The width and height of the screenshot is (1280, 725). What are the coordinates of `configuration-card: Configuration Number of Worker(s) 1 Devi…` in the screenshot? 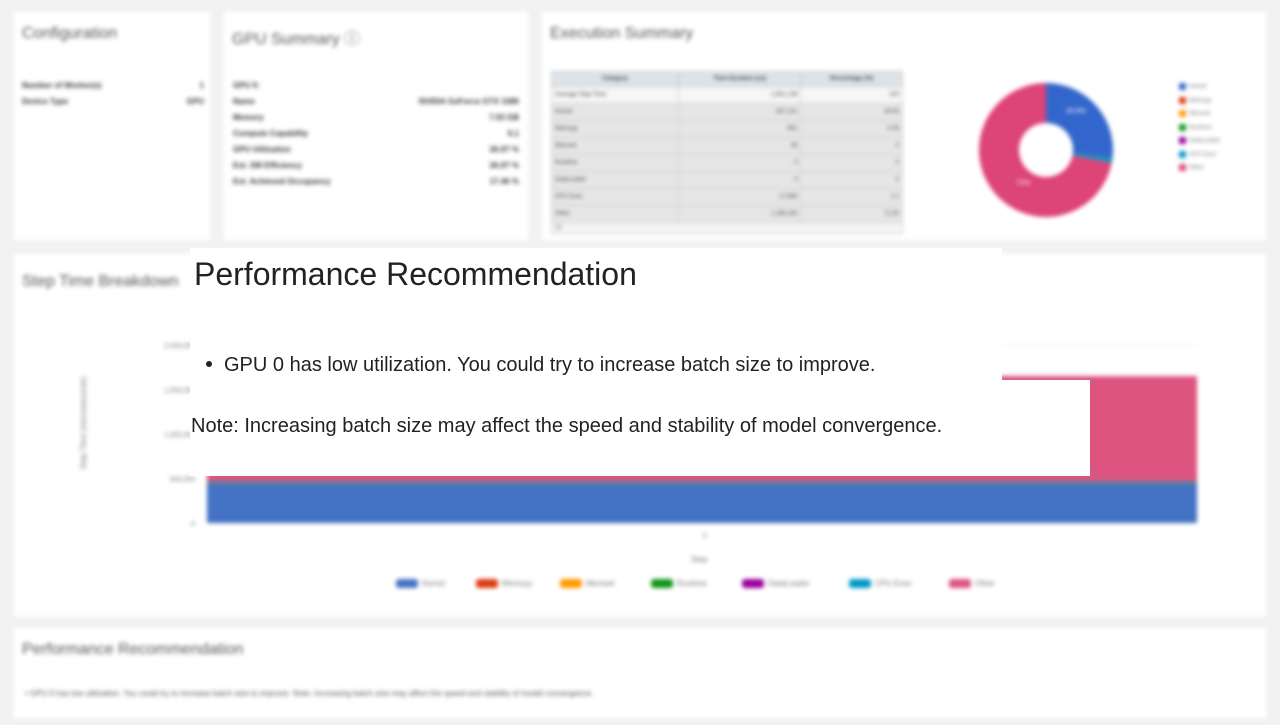 It's located at (112, 126).